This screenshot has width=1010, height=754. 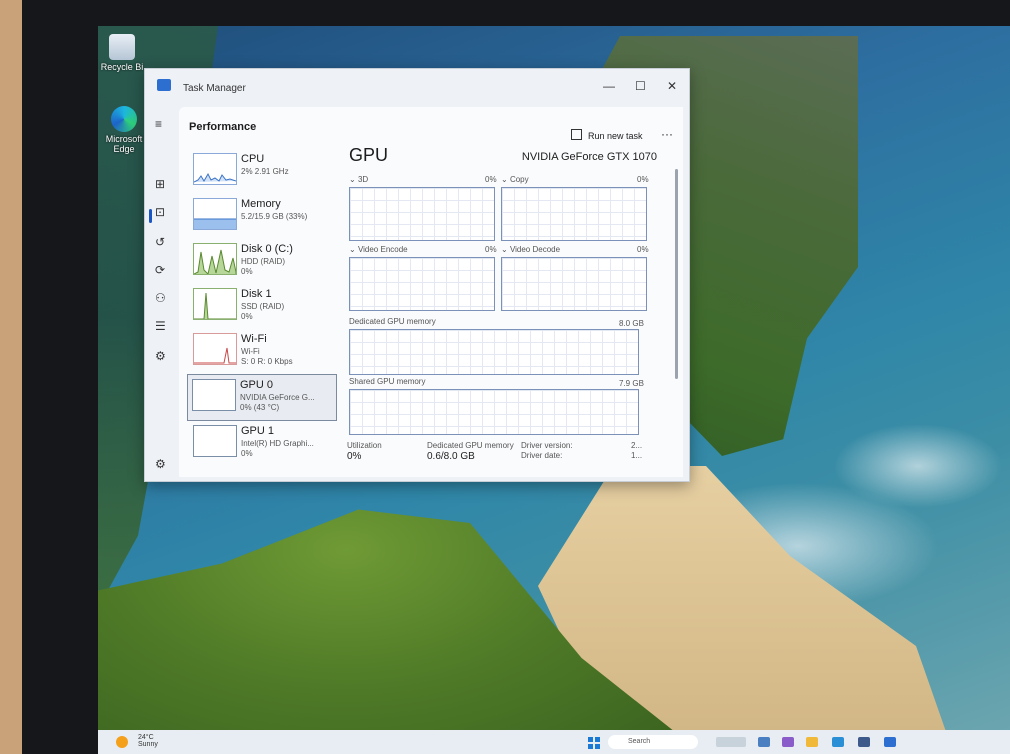 I want to click on perf-item-name: Disk 1, so click(x=256, y=294).